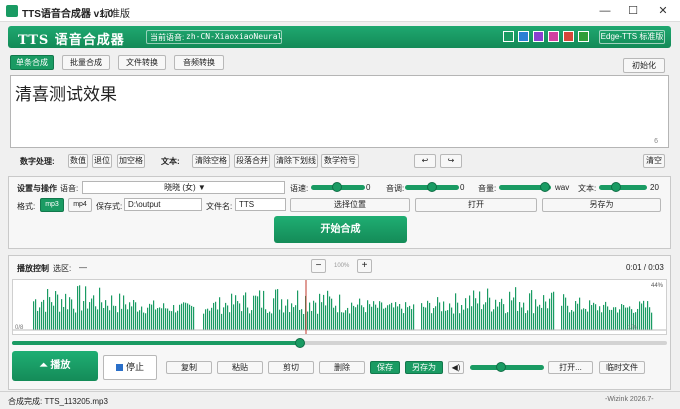 This screenshot has height=409, width=680. I want to click on tab-single: 单条合成, so click(32, 62).